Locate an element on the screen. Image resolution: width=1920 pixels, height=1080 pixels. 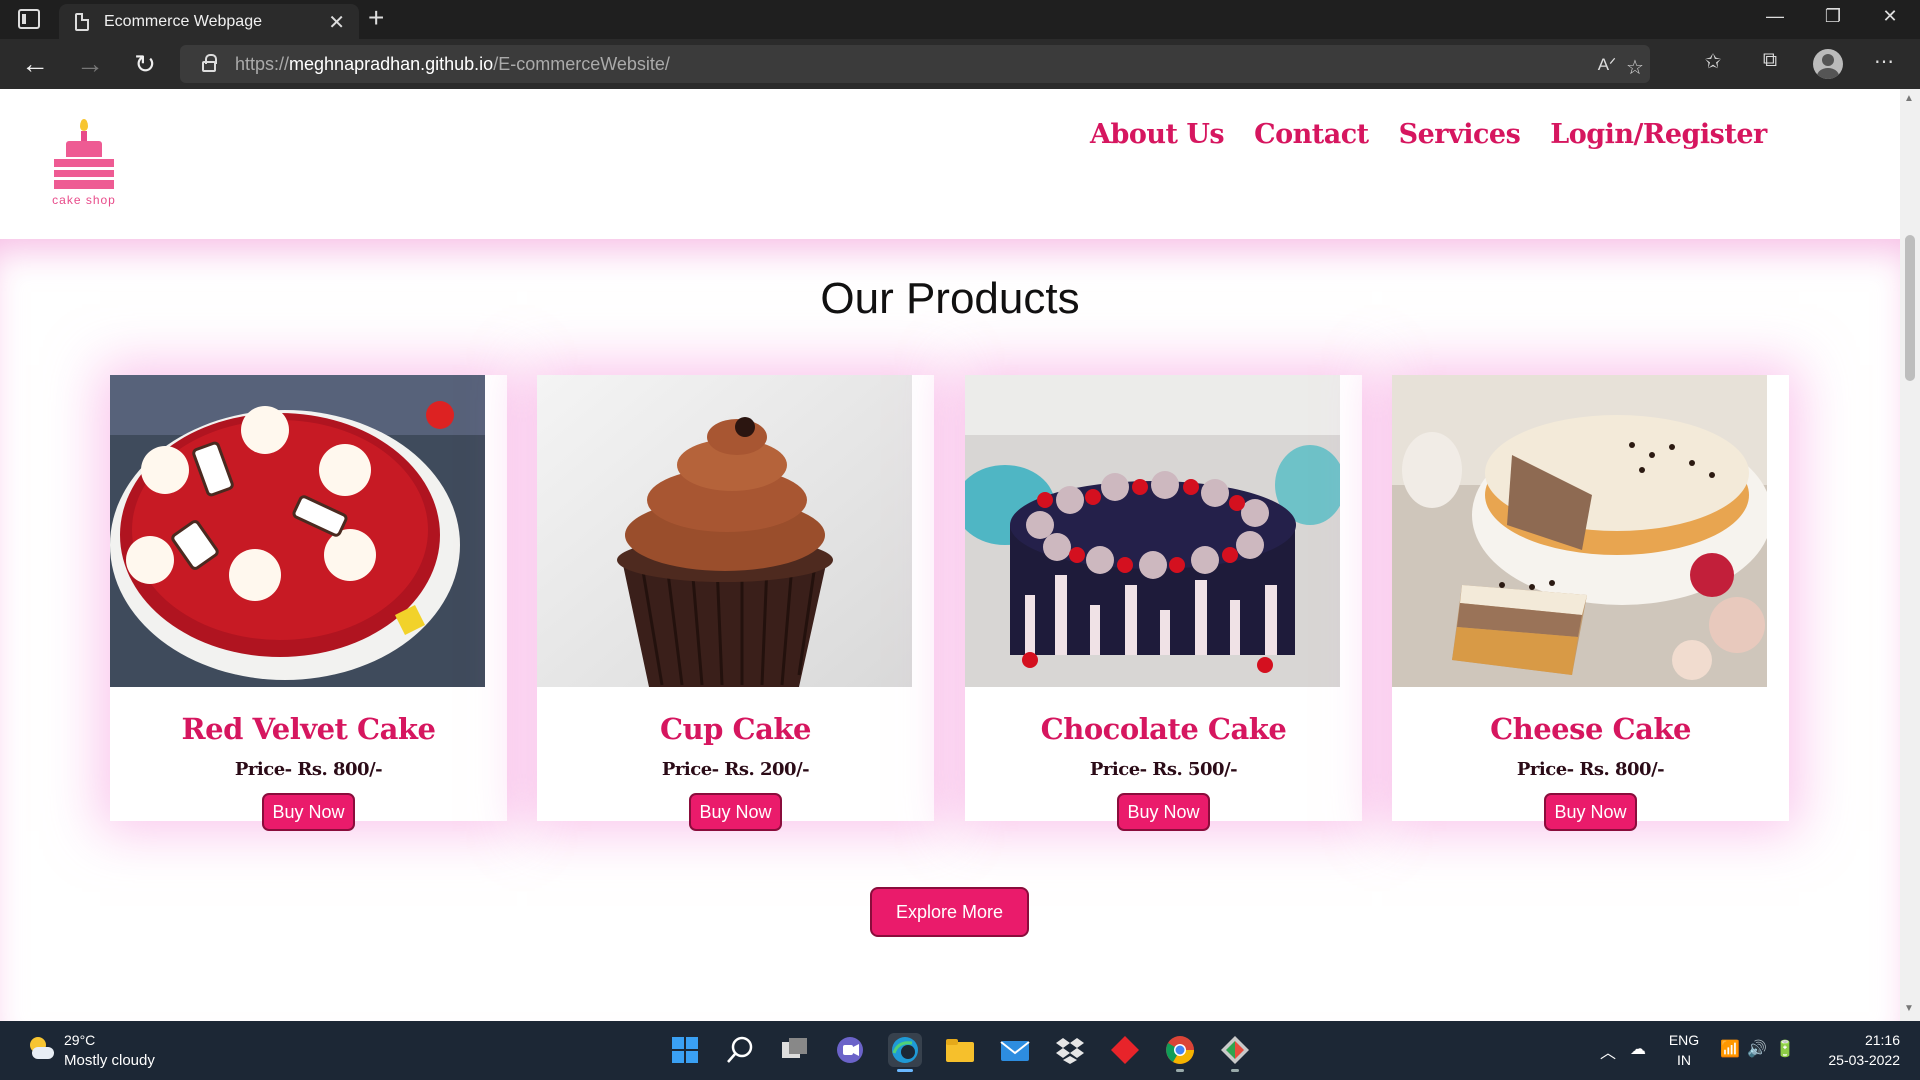
add-favorite-icon: ☆ is located at coordinates (1635, 67).